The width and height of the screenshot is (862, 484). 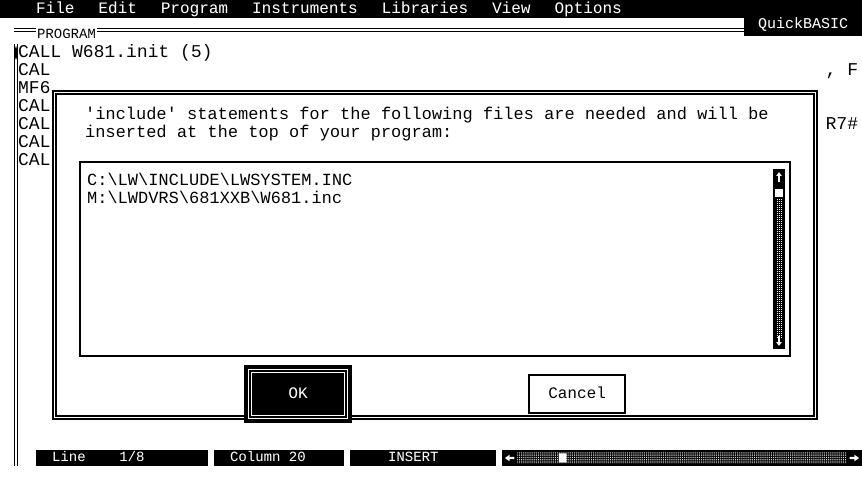 What do you see at coordinates (16, 53) in the screenshot?
I see `scroll-arrows-icon` at bounding box center [16, 53].